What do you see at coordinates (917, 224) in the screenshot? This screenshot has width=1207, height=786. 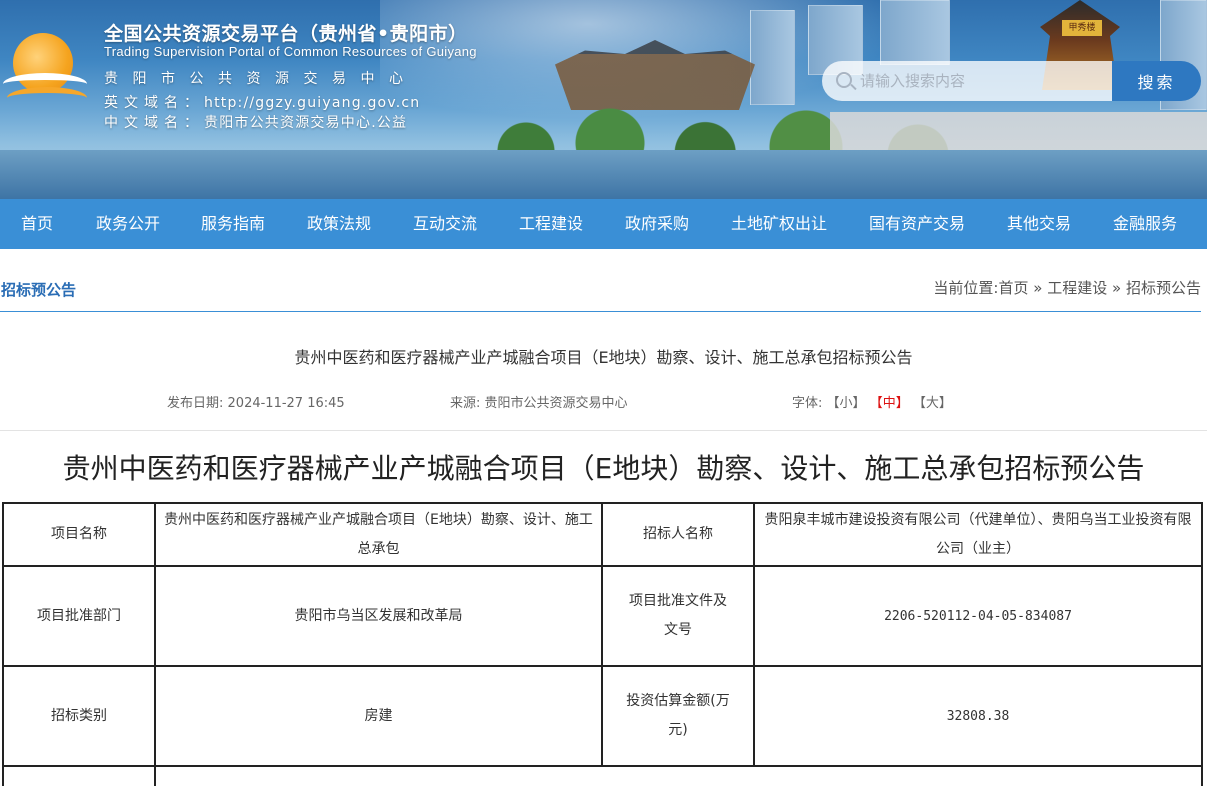 I see `nav-item-state-assets: 国有资产交易` at bounding box center [917, 224].